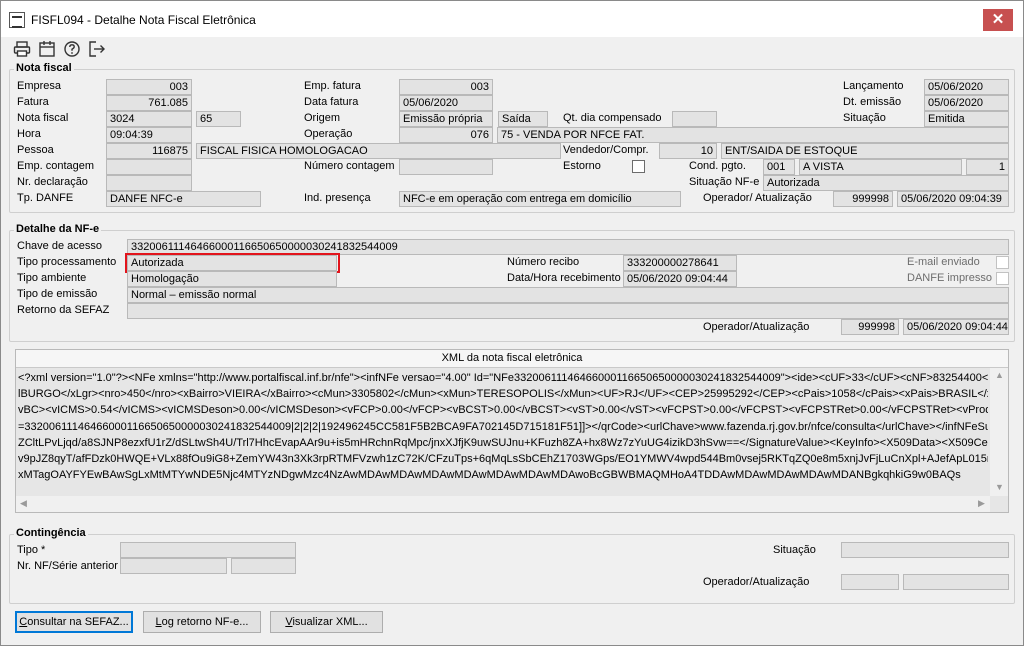 The image size is (1024, 646). What do you see at coordinates (880, 167) in the screenshot?
I see `cond-pgto-desc-field: A VISTA` at bounding box center [880, 167].